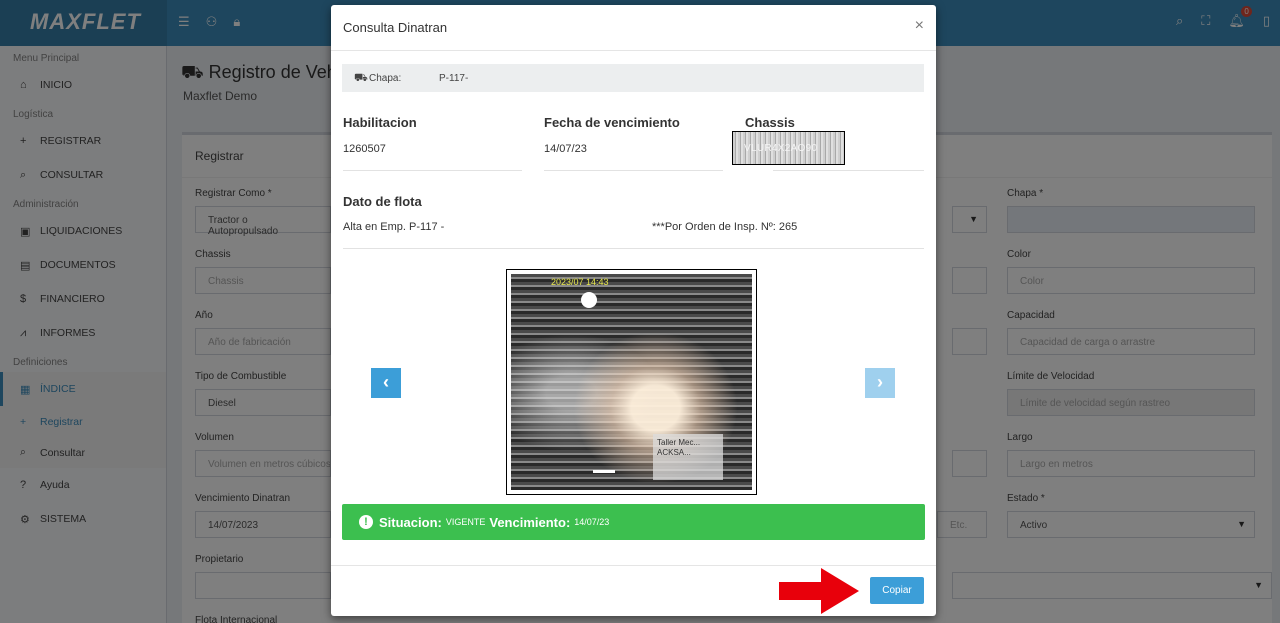  I want to click on red-arrow-annotation, so click(819, 591).